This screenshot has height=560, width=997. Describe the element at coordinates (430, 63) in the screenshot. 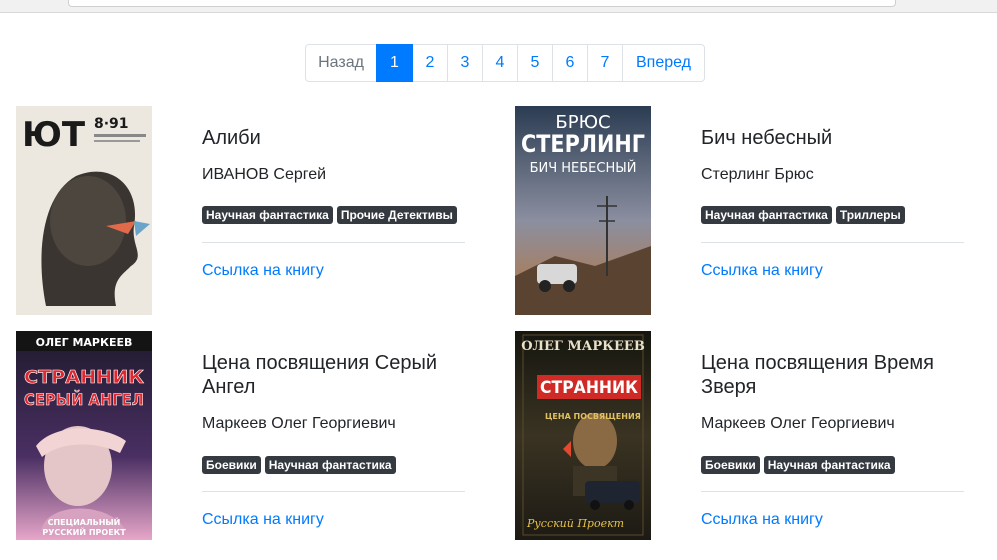

I see `page-2-button: 2` at that location.